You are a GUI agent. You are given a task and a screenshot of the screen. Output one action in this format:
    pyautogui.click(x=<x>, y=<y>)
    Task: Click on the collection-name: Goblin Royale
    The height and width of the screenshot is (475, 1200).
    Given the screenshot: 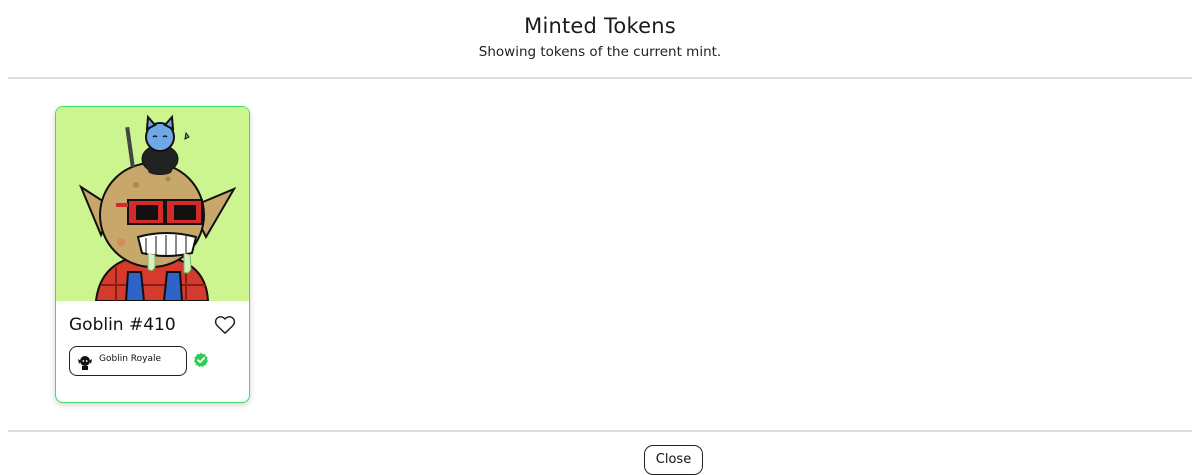 What is the action you would take?
    pyautogui.click(x=130, y=359)
    